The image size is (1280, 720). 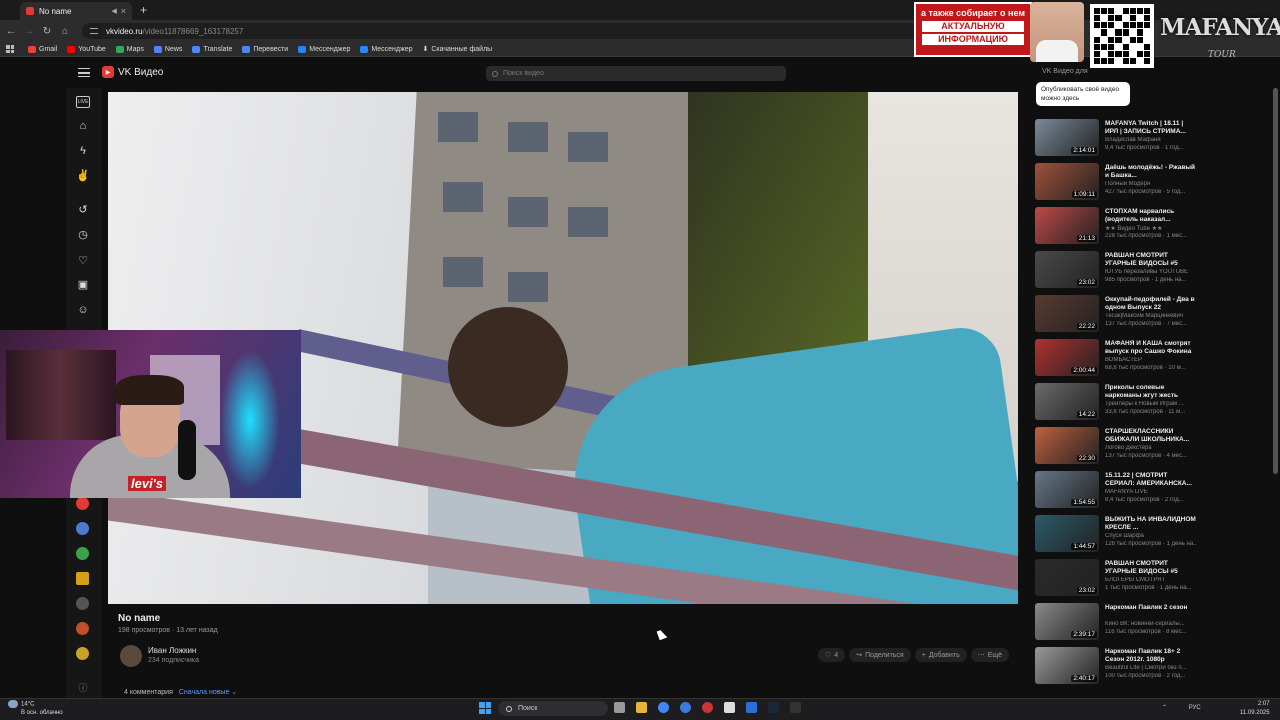 I want to click on new-tab-button: +, so click(x=143, y=10).